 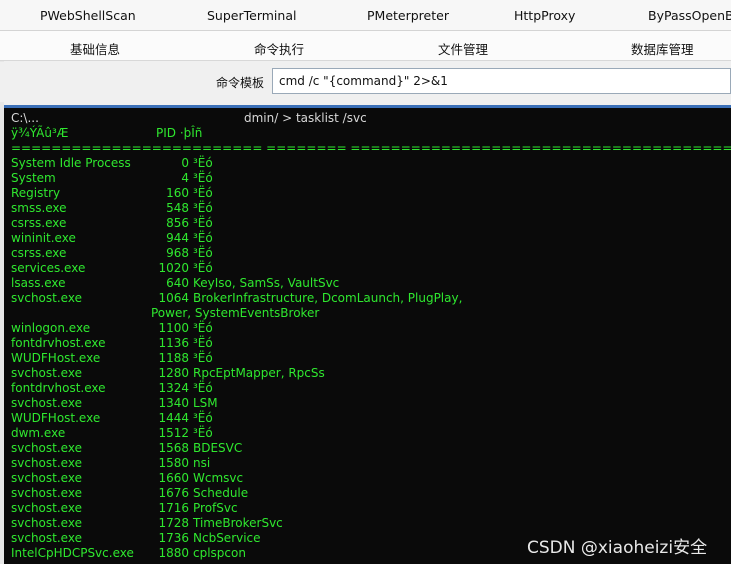 I want to click on tab-database-manager: 数据库管理, so click(x=662, y=48).